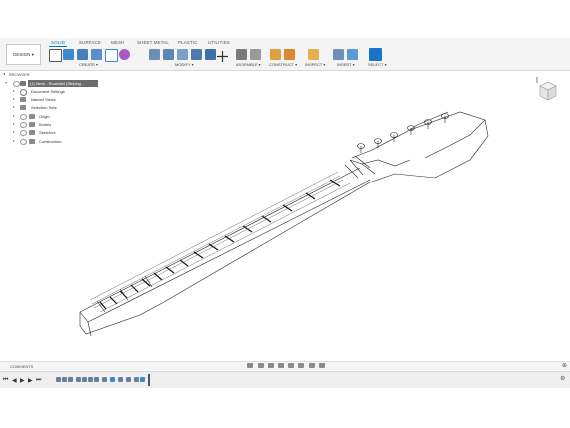  I want to click on select-menu: SELECT ▾, so click(377, 64).